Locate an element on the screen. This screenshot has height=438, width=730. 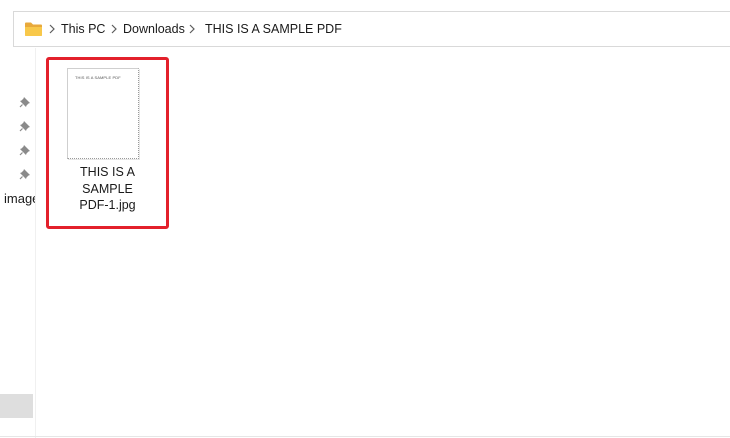
address-bar: This PC Downloads THIS IS A SAMPLE PDF is located at coordinates (371, 29).